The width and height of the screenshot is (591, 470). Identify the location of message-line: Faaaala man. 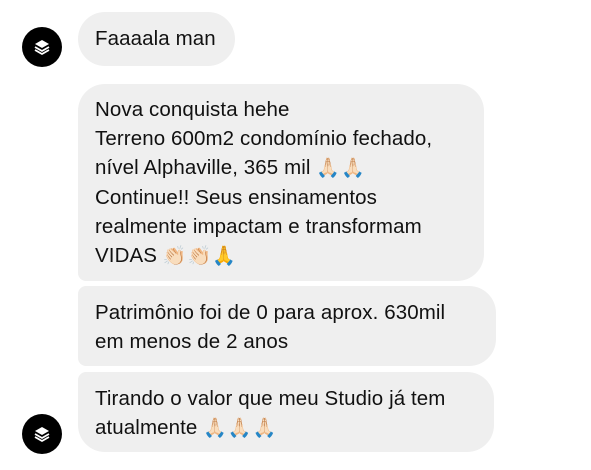
(156, 38).